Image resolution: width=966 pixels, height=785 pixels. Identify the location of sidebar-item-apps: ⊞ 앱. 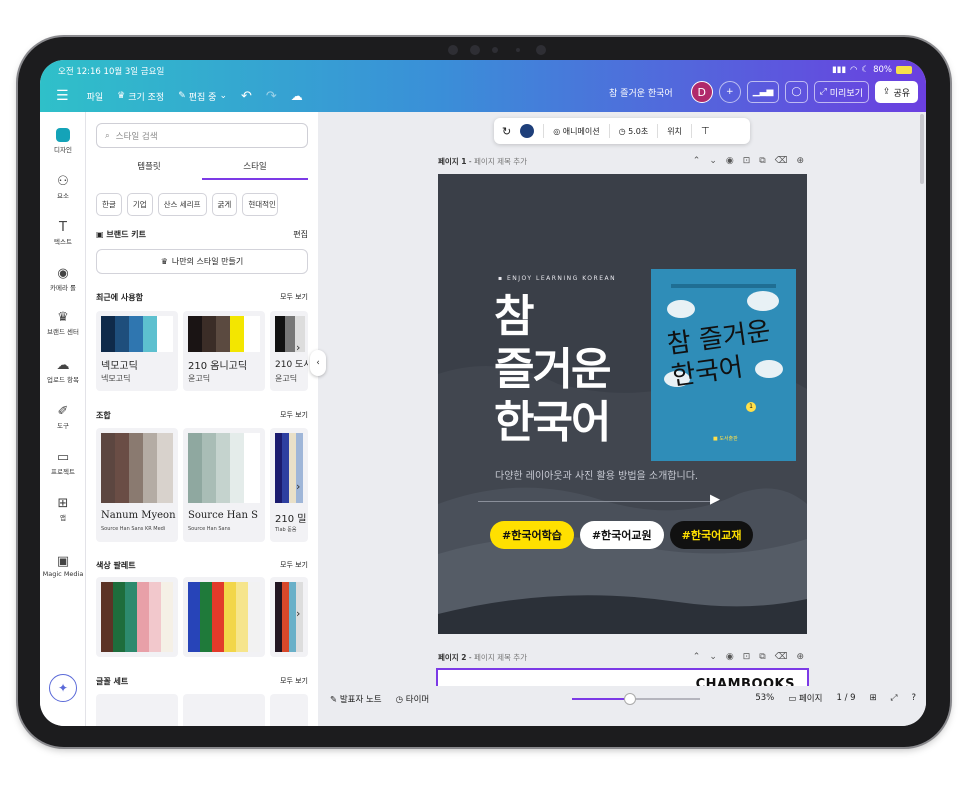
(63, 509).